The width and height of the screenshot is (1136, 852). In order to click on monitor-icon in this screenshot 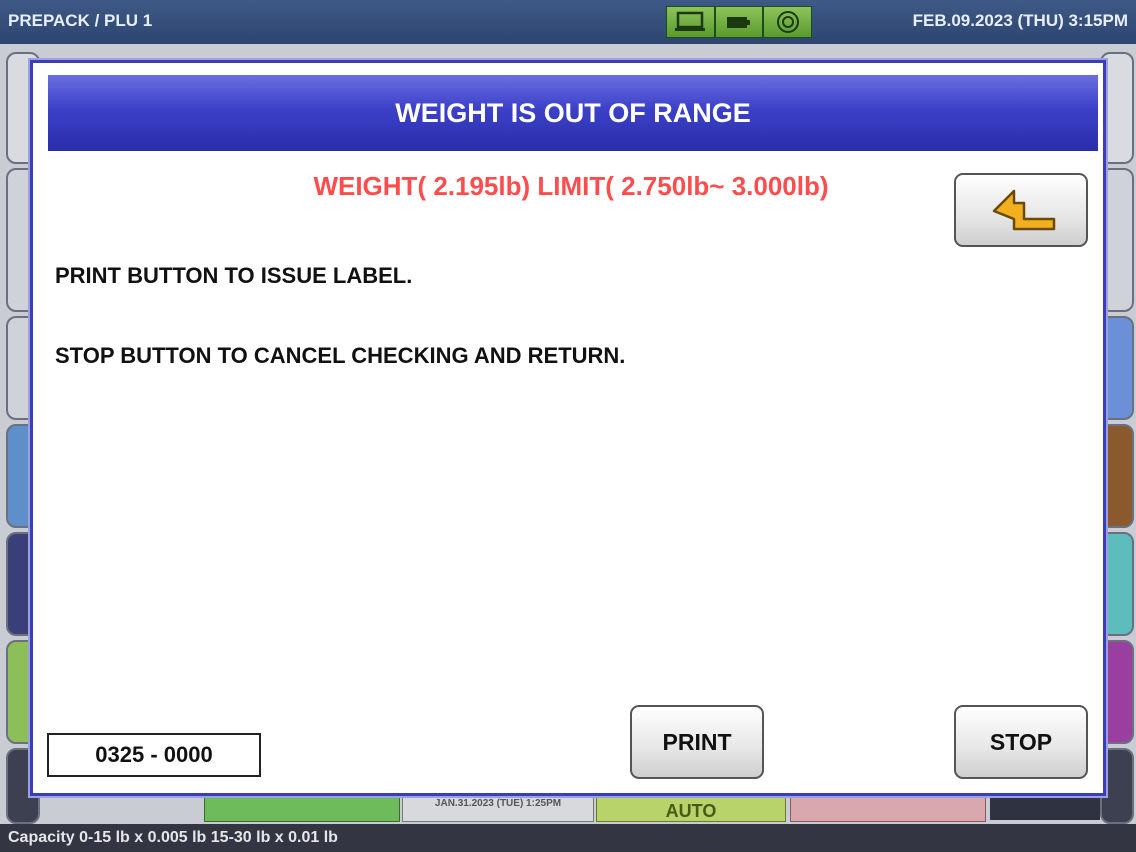, I will do `click(690, 22)`.